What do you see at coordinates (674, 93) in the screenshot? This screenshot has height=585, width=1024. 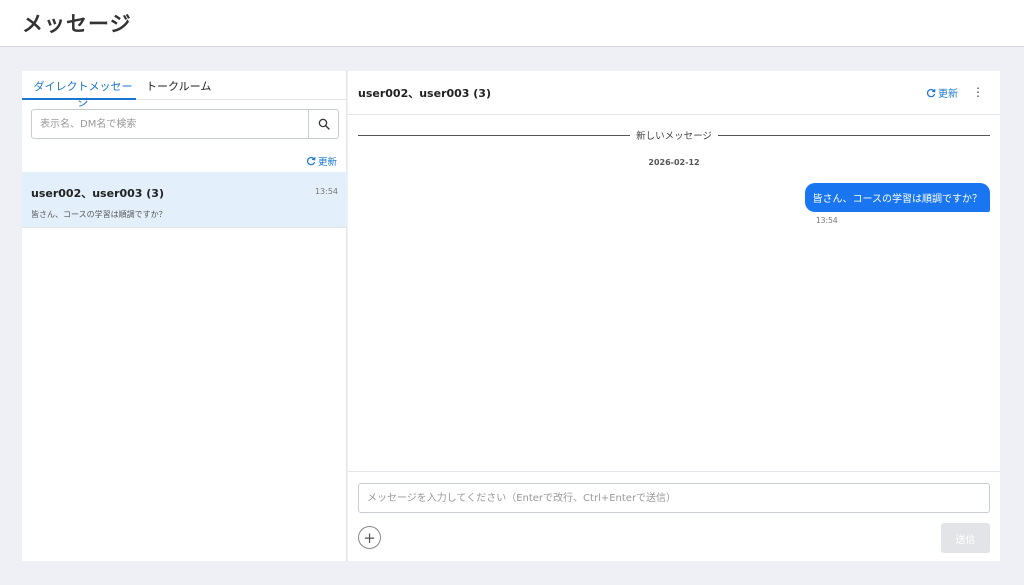 I see `chat-header: user002、user003 (3) 更新 ⋮` at bounding box center [674, 93].